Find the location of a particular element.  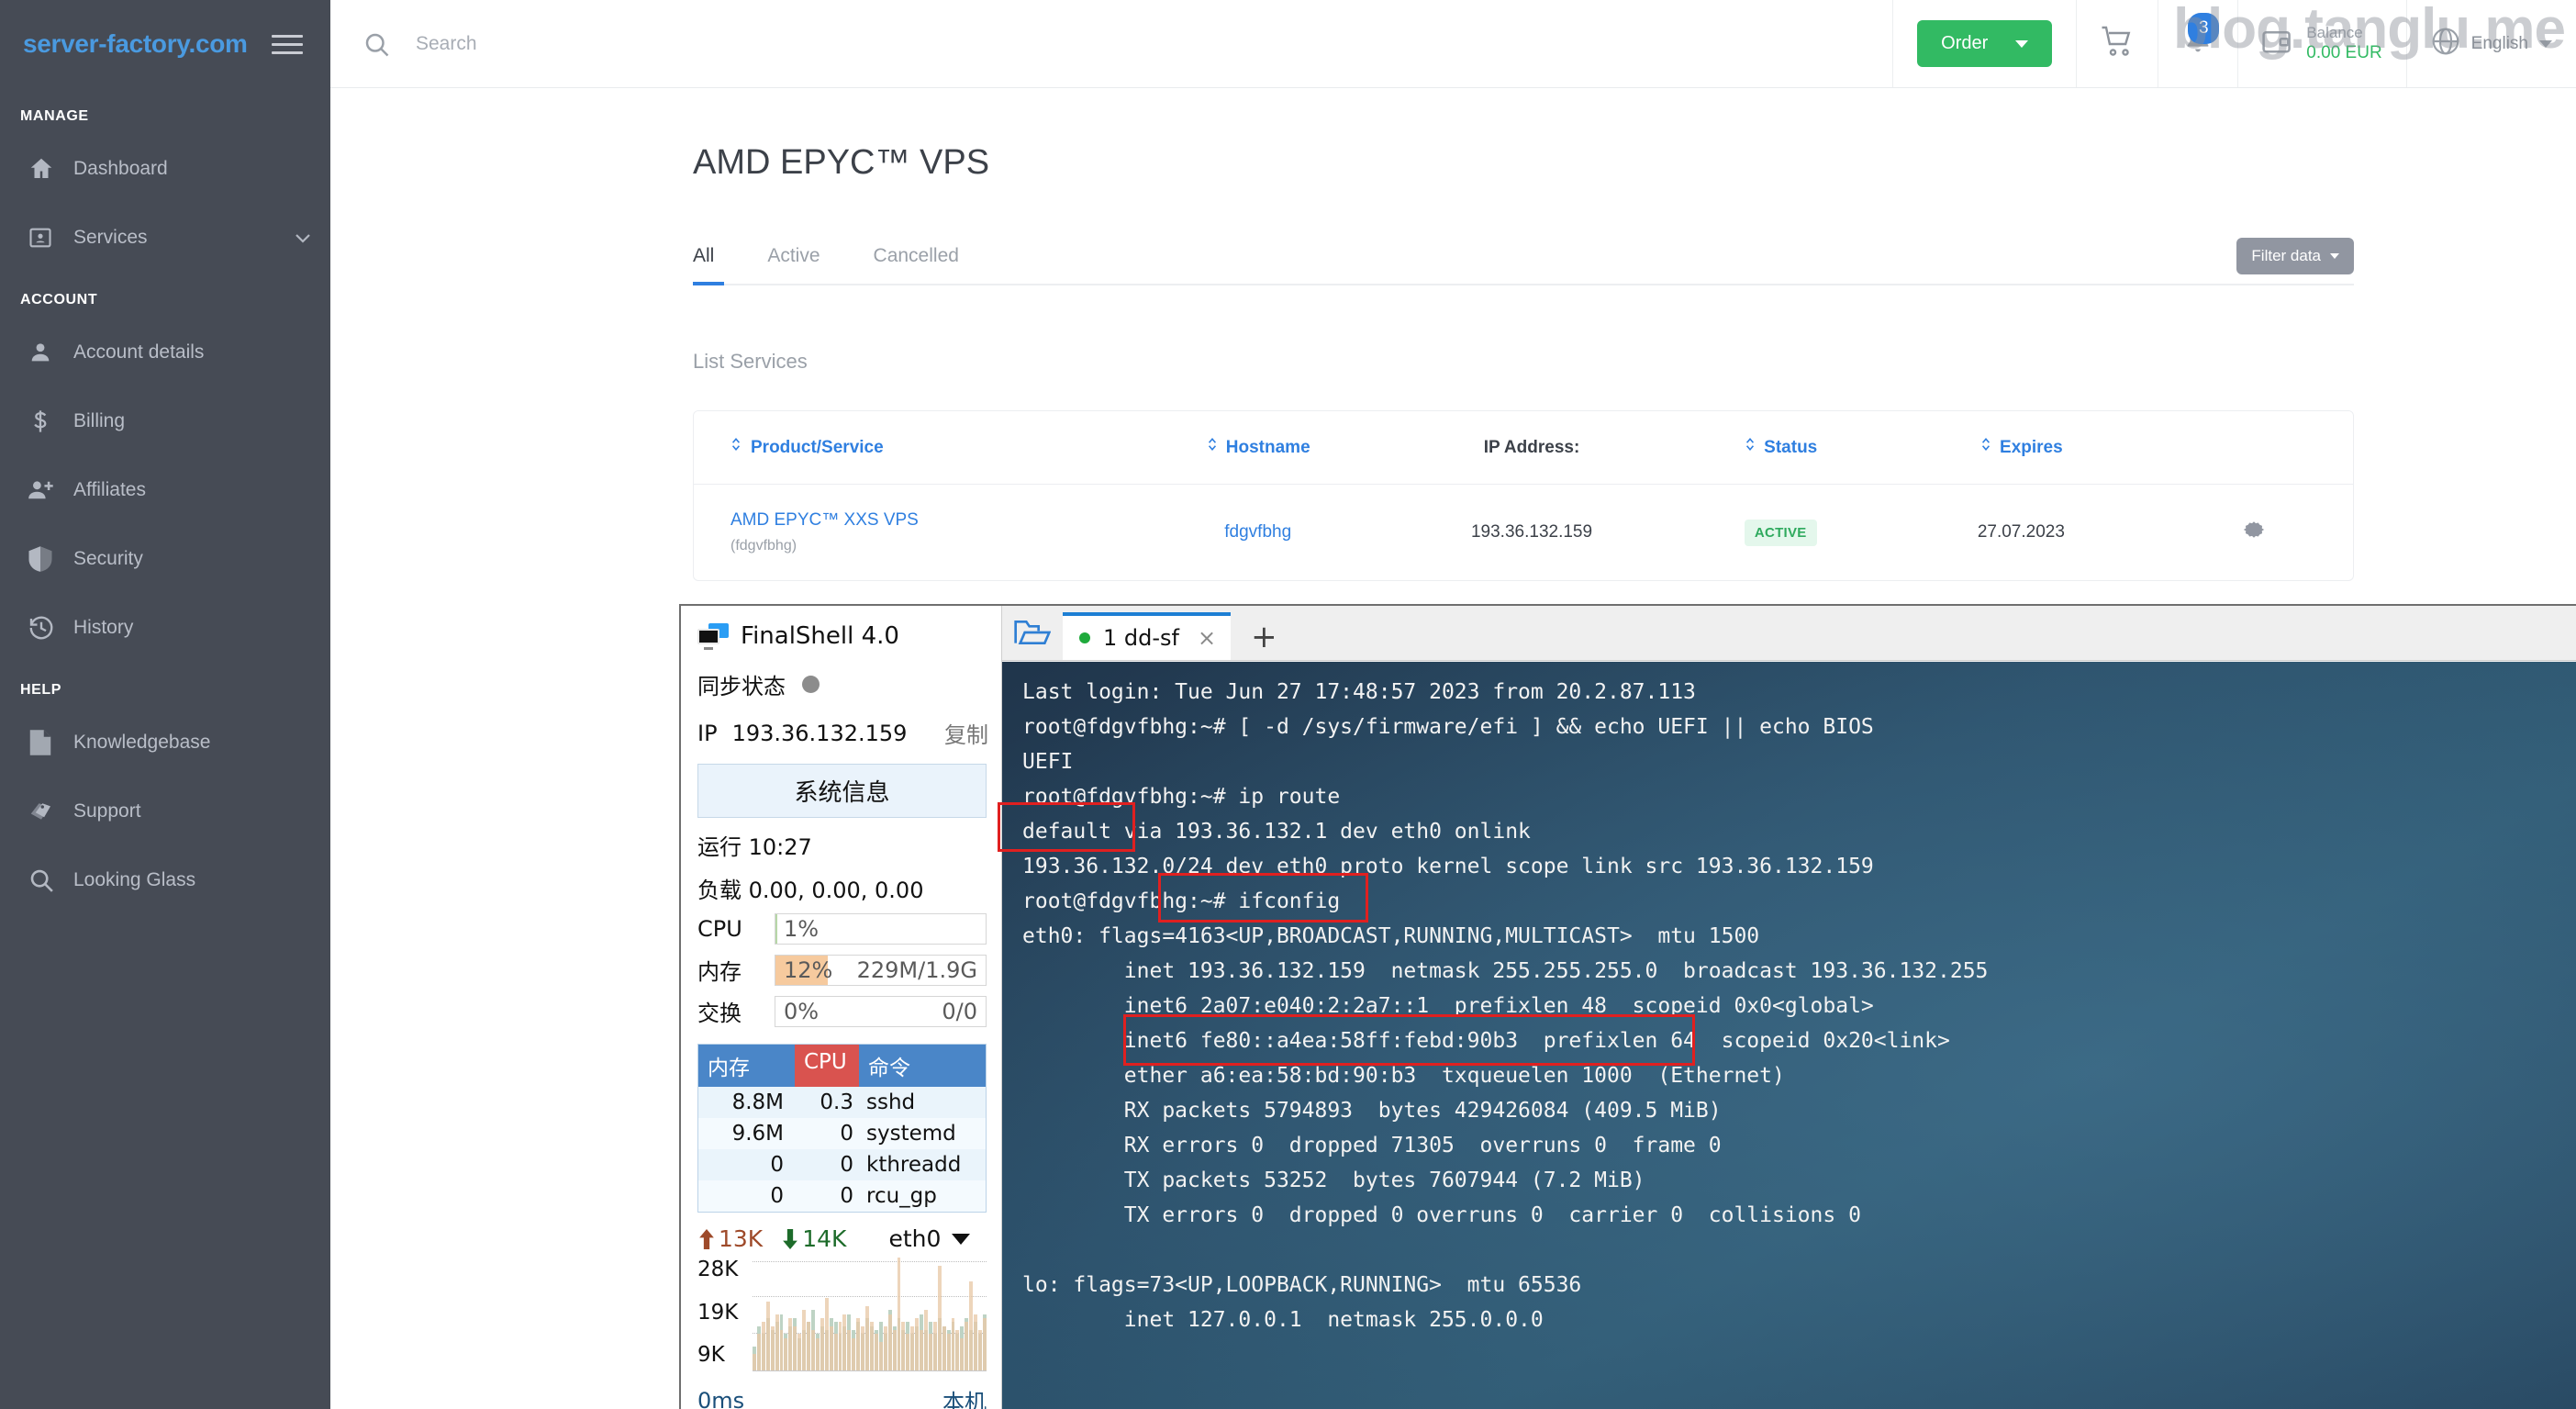

cart-cell is located at coordinates (2117, 43).